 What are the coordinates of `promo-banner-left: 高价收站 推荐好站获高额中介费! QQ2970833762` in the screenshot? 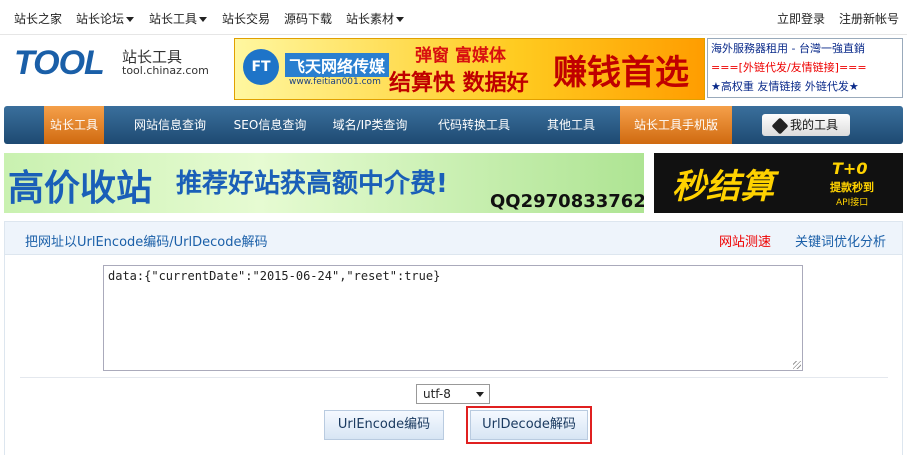 It's located at (324, 183).